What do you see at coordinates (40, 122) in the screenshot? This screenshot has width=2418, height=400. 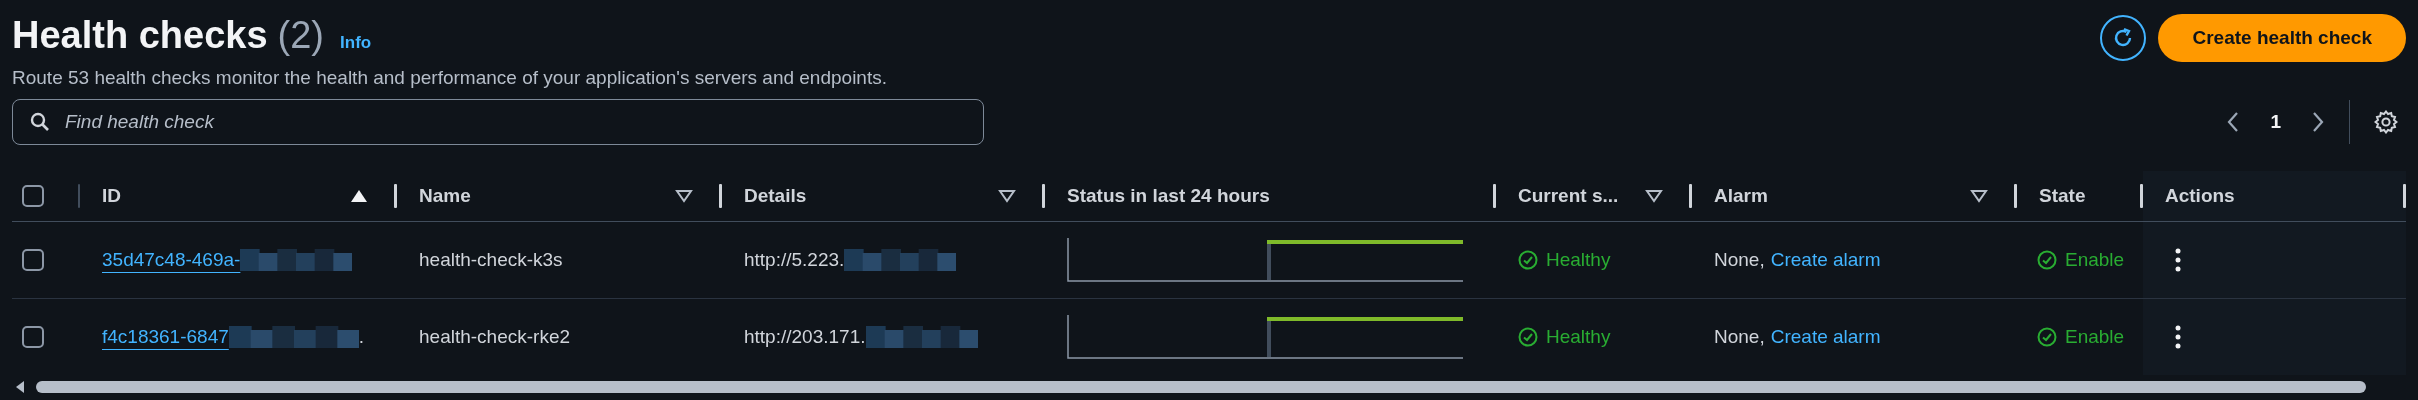 I see `search-icon` at bounding box center [40, 122].